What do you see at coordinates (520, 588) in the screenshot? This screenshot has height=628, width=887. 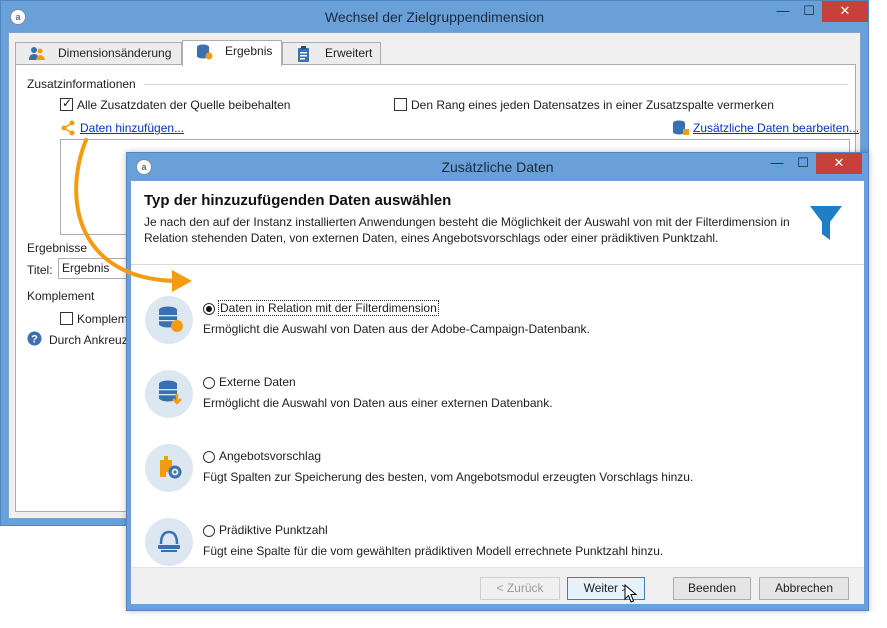 I see `back-button: < Zurück` at bounding box center [520, 588].